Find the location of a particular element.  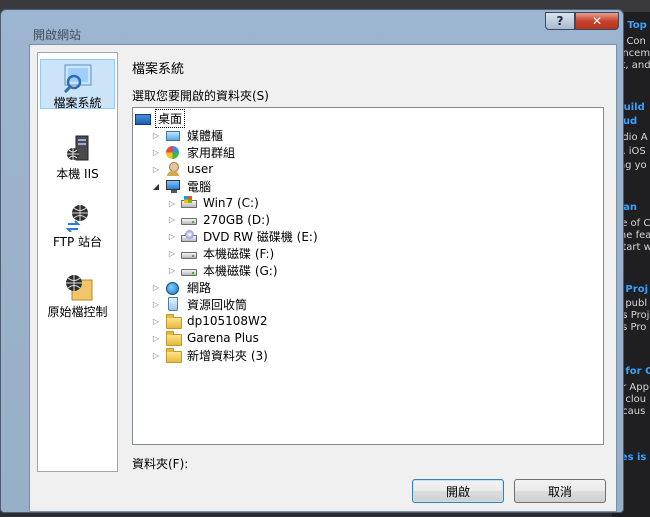

source-control-icon is located at coordinates (78, 287).